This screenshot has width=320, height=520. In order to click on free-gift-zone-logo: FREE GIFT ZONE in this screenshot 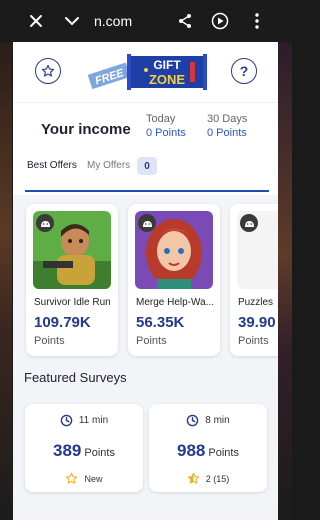, I will do `click(148, 72)`.